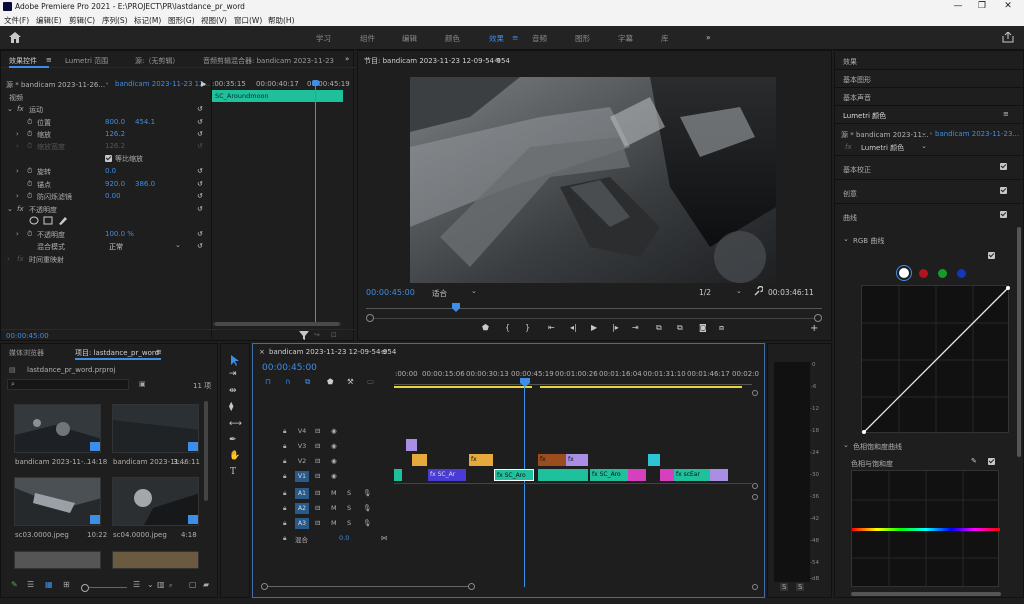 This screenshot has height=604, width=1024. I want to click on comparison-view-icon: ⧈, so click(721, 328).